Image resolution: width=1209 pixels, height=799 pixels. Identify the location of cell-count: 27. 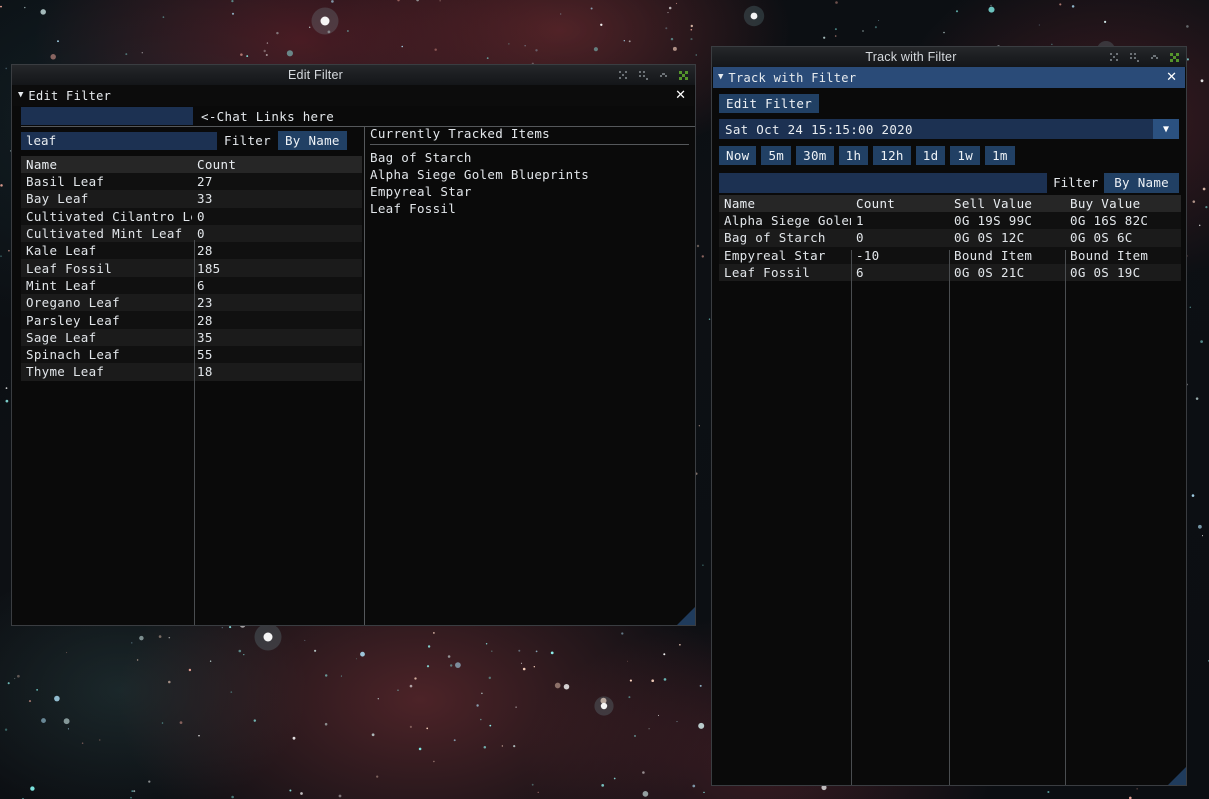
(277, 182).